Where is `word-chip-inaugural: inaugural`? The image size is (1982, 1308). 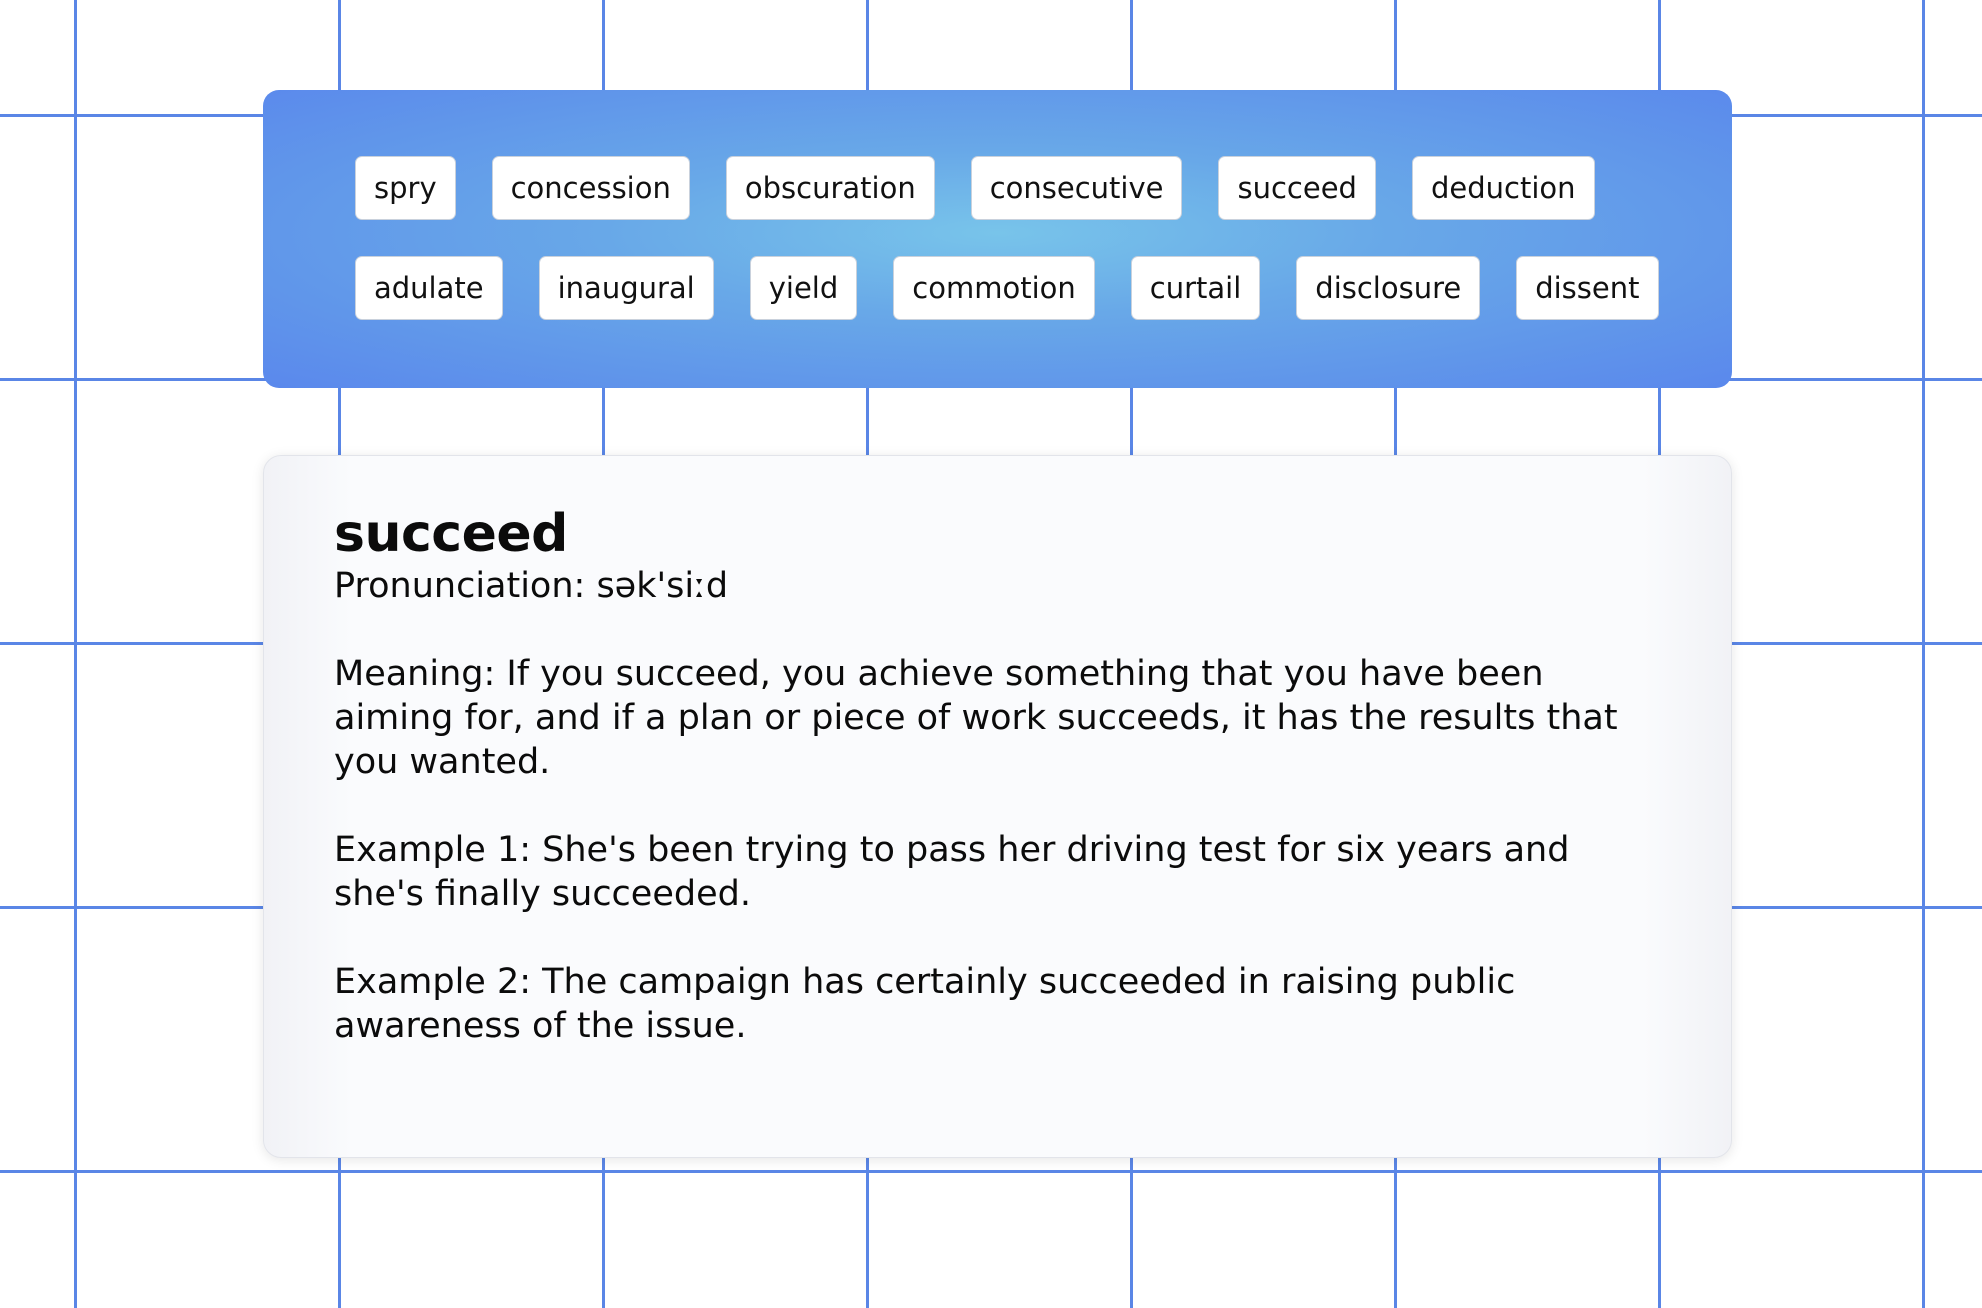 word-chip-inaugural: inaugural is located at coordinates (626, 288).